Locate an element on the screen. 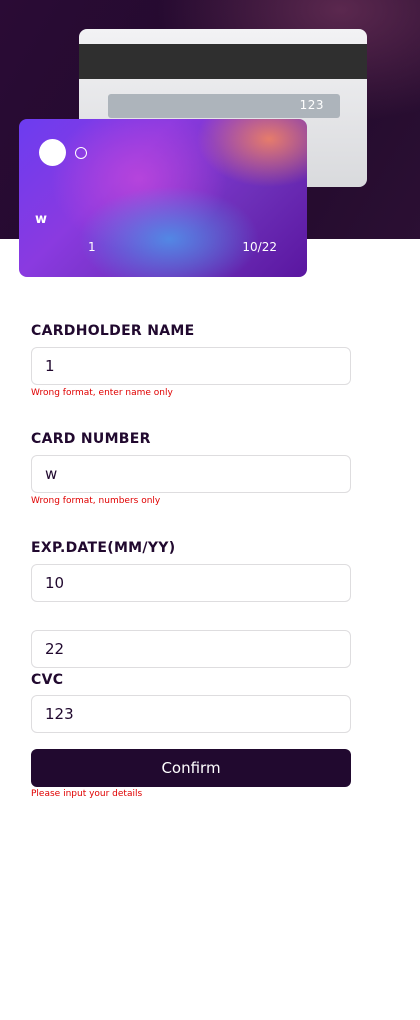 The width and height of the screenshot is (420, 1020). cvc-input is located at coordinates (191, 714).